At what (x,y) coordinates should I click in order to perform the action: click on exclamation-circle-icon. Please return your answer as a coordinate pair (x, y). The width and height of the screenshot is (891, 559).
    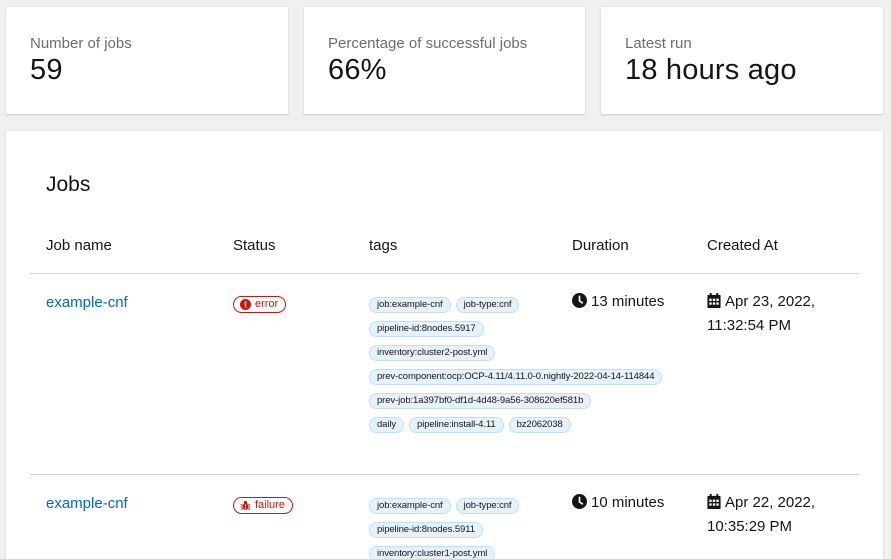
    Looking at the image, I should click on (245, 304).